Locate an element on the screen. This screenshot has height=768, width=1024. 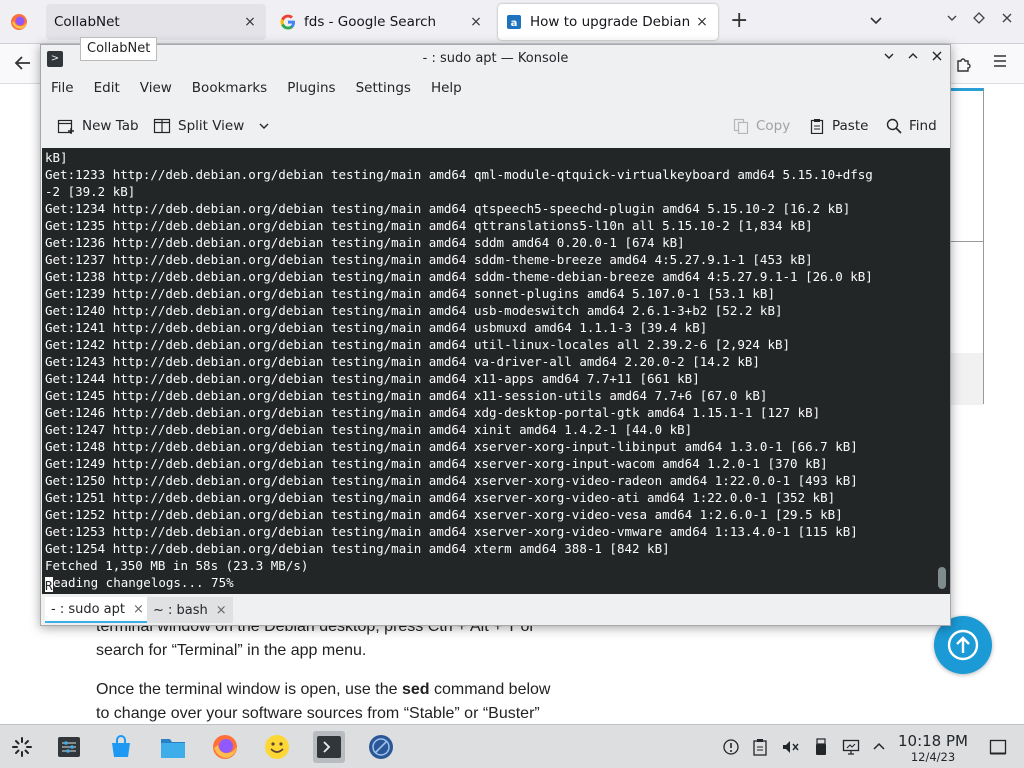
clipboard-icon is located at coordinates (760, 747).